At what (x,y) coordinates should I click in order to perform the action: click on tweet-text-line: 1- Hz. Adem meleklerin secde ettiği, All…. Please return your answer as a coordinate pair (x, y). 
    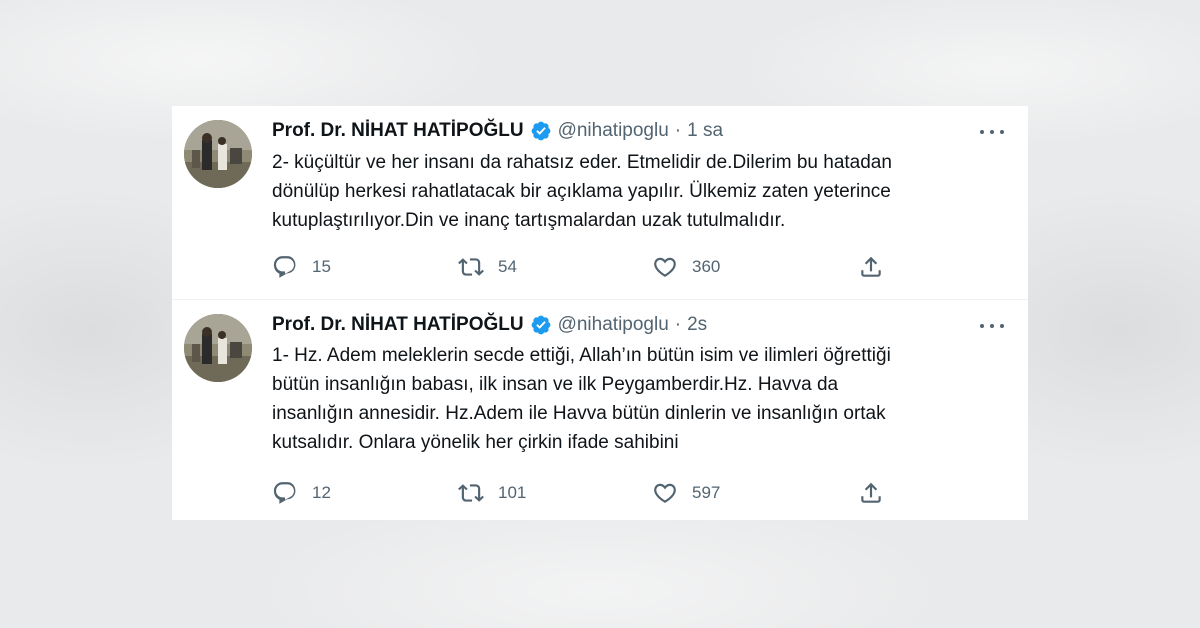
    Looking at the image, I should click on (581, 355).